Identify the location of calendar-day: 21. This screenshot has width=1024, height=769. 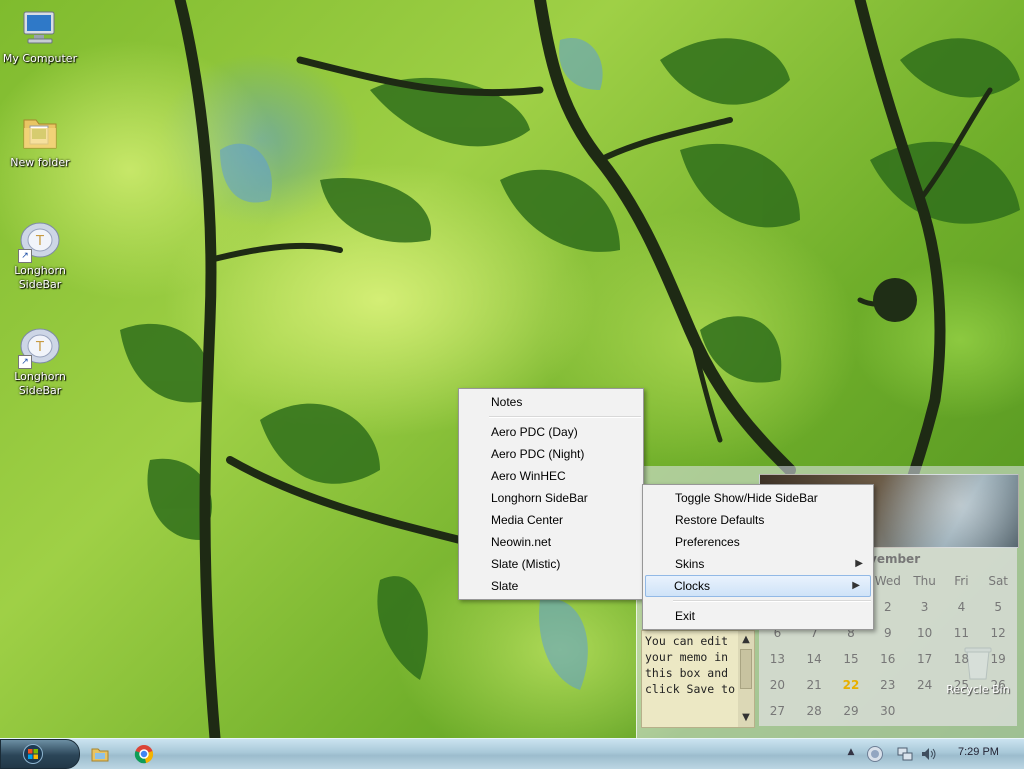
(814, 685).